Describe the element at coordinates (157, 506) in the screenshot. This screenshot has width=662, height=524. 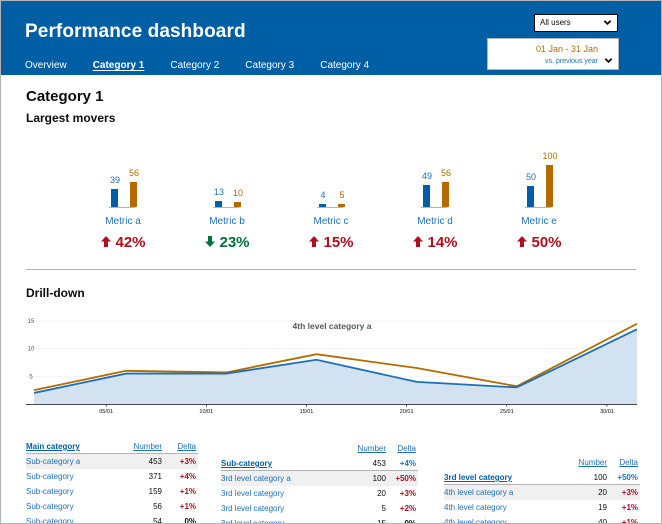
I see `number-cell: 56` at that location.